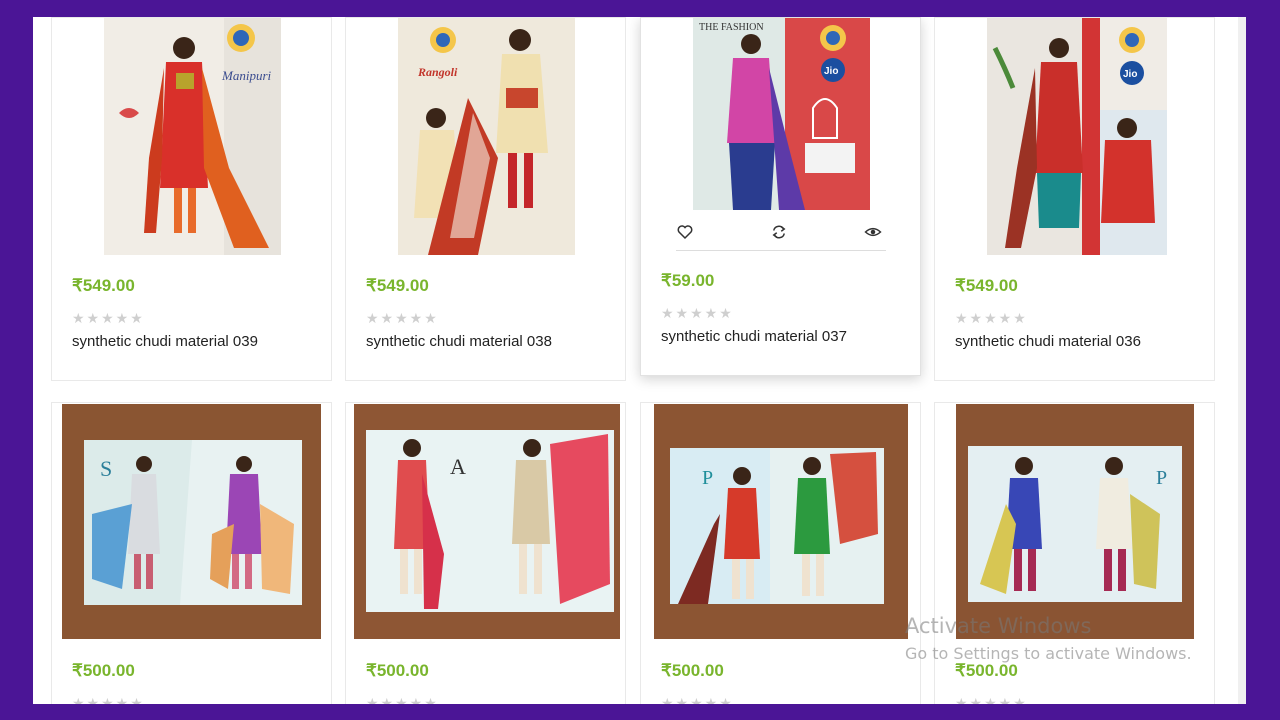 This screenshot has height=720, width=1280. I want to click on product-card: A ₹500.00 ★★★★★, so click(485, 553).